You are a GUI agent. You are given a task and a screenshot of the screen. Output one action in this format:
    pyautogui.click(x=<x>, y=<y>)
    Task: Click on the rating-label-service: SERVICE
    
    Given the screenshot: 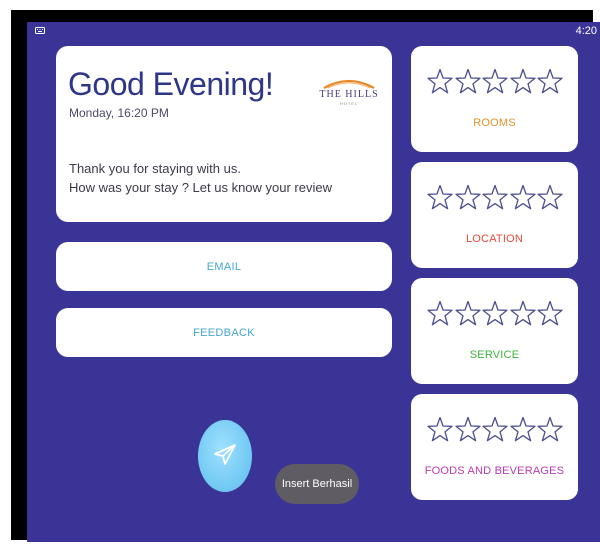 What is the action you would take?
    pyautogui.click(x=494, y=355)
    